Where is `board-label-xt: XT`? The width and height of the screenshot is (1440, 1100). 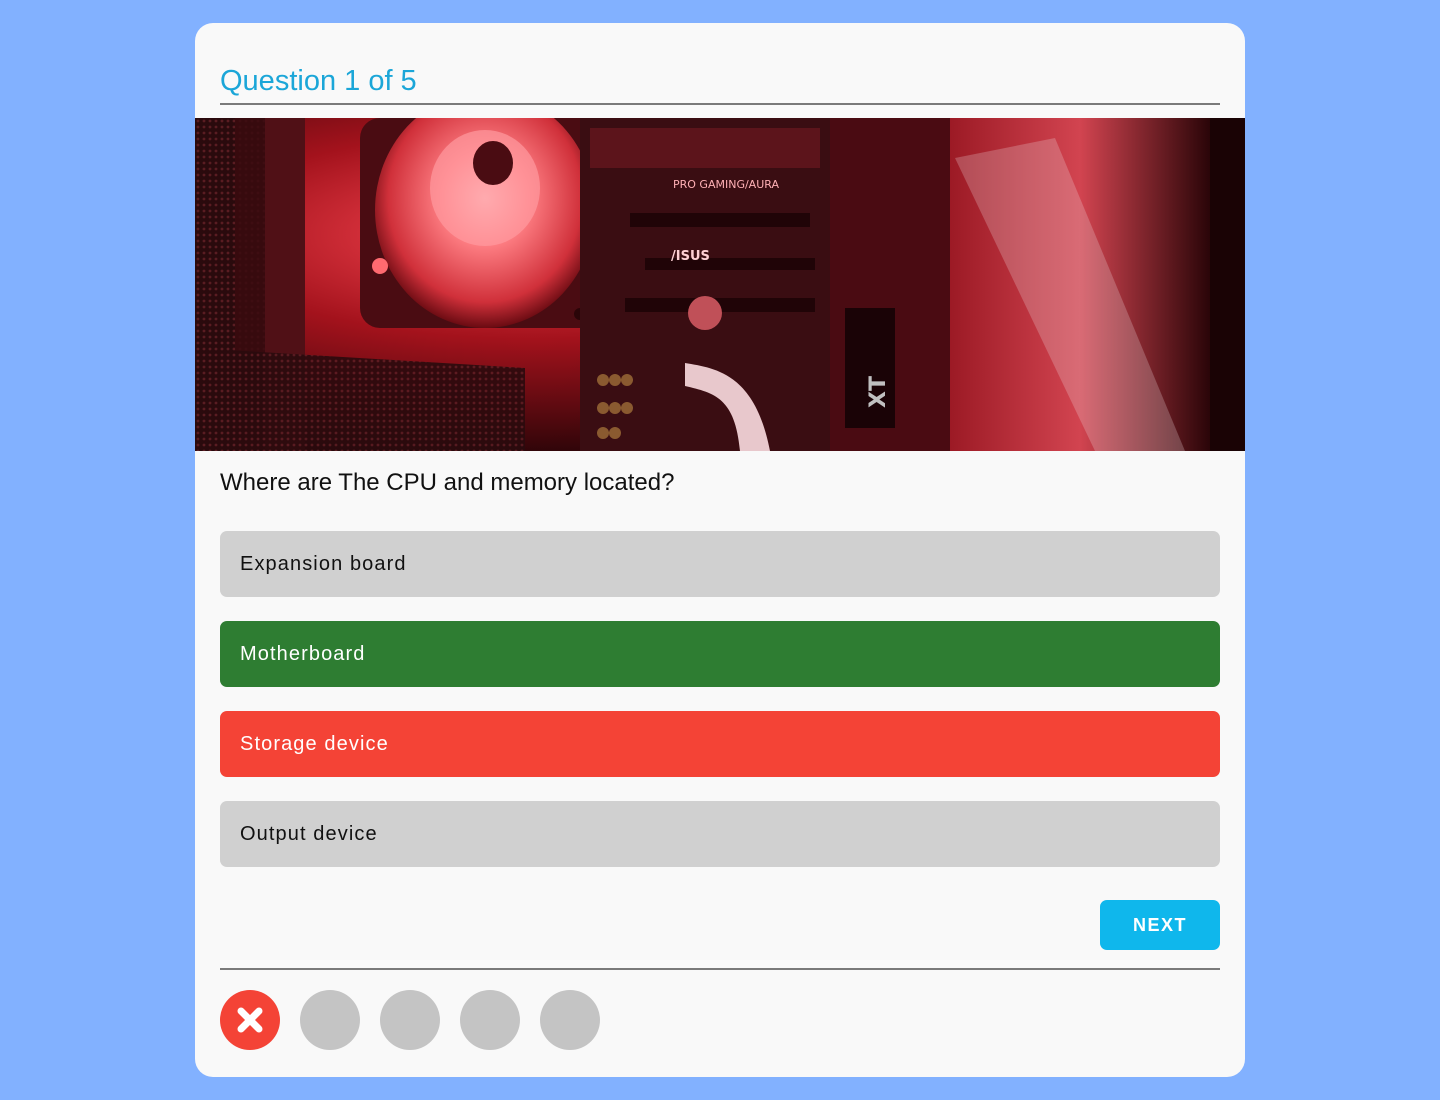
board-label-xt: XT is located at coordinates (878, 392).